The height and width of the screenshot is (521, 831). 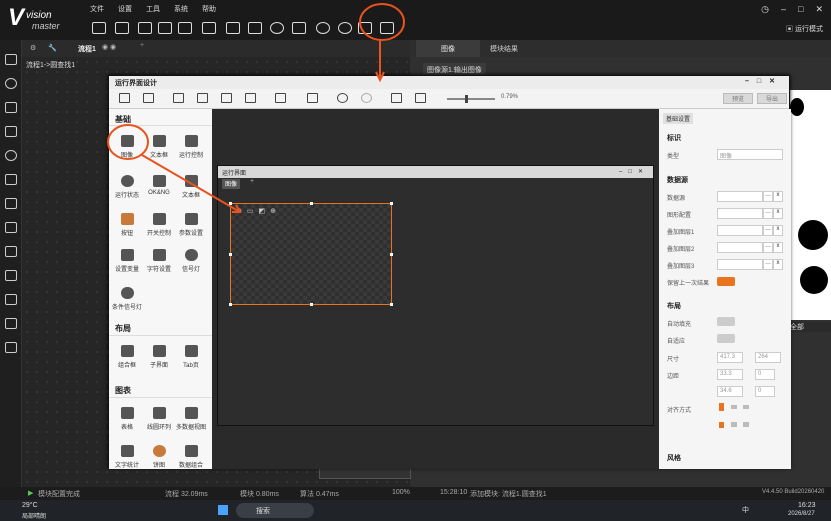 What do you see at coordinates (319, 494) in the screenshot?
I see `algo-time: 算法 0.47ms` at bounding box center [319, 494].